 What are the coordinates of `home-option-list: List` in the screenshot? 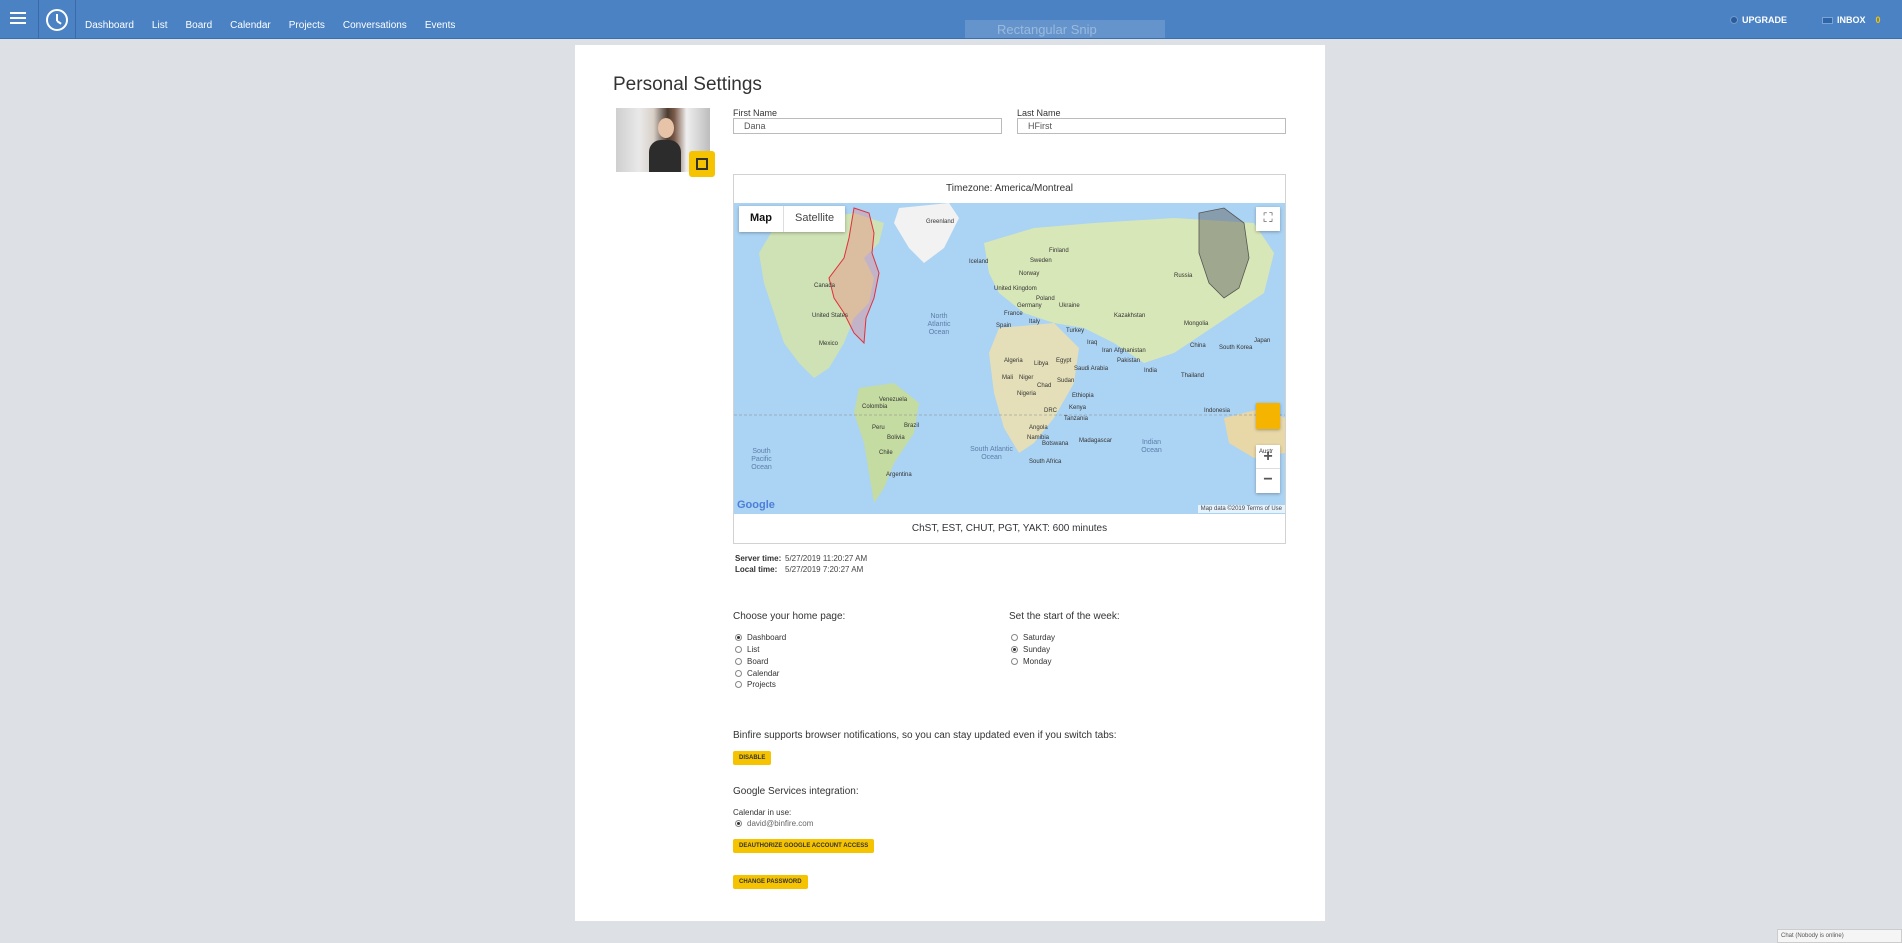 It's located at (747, 649).